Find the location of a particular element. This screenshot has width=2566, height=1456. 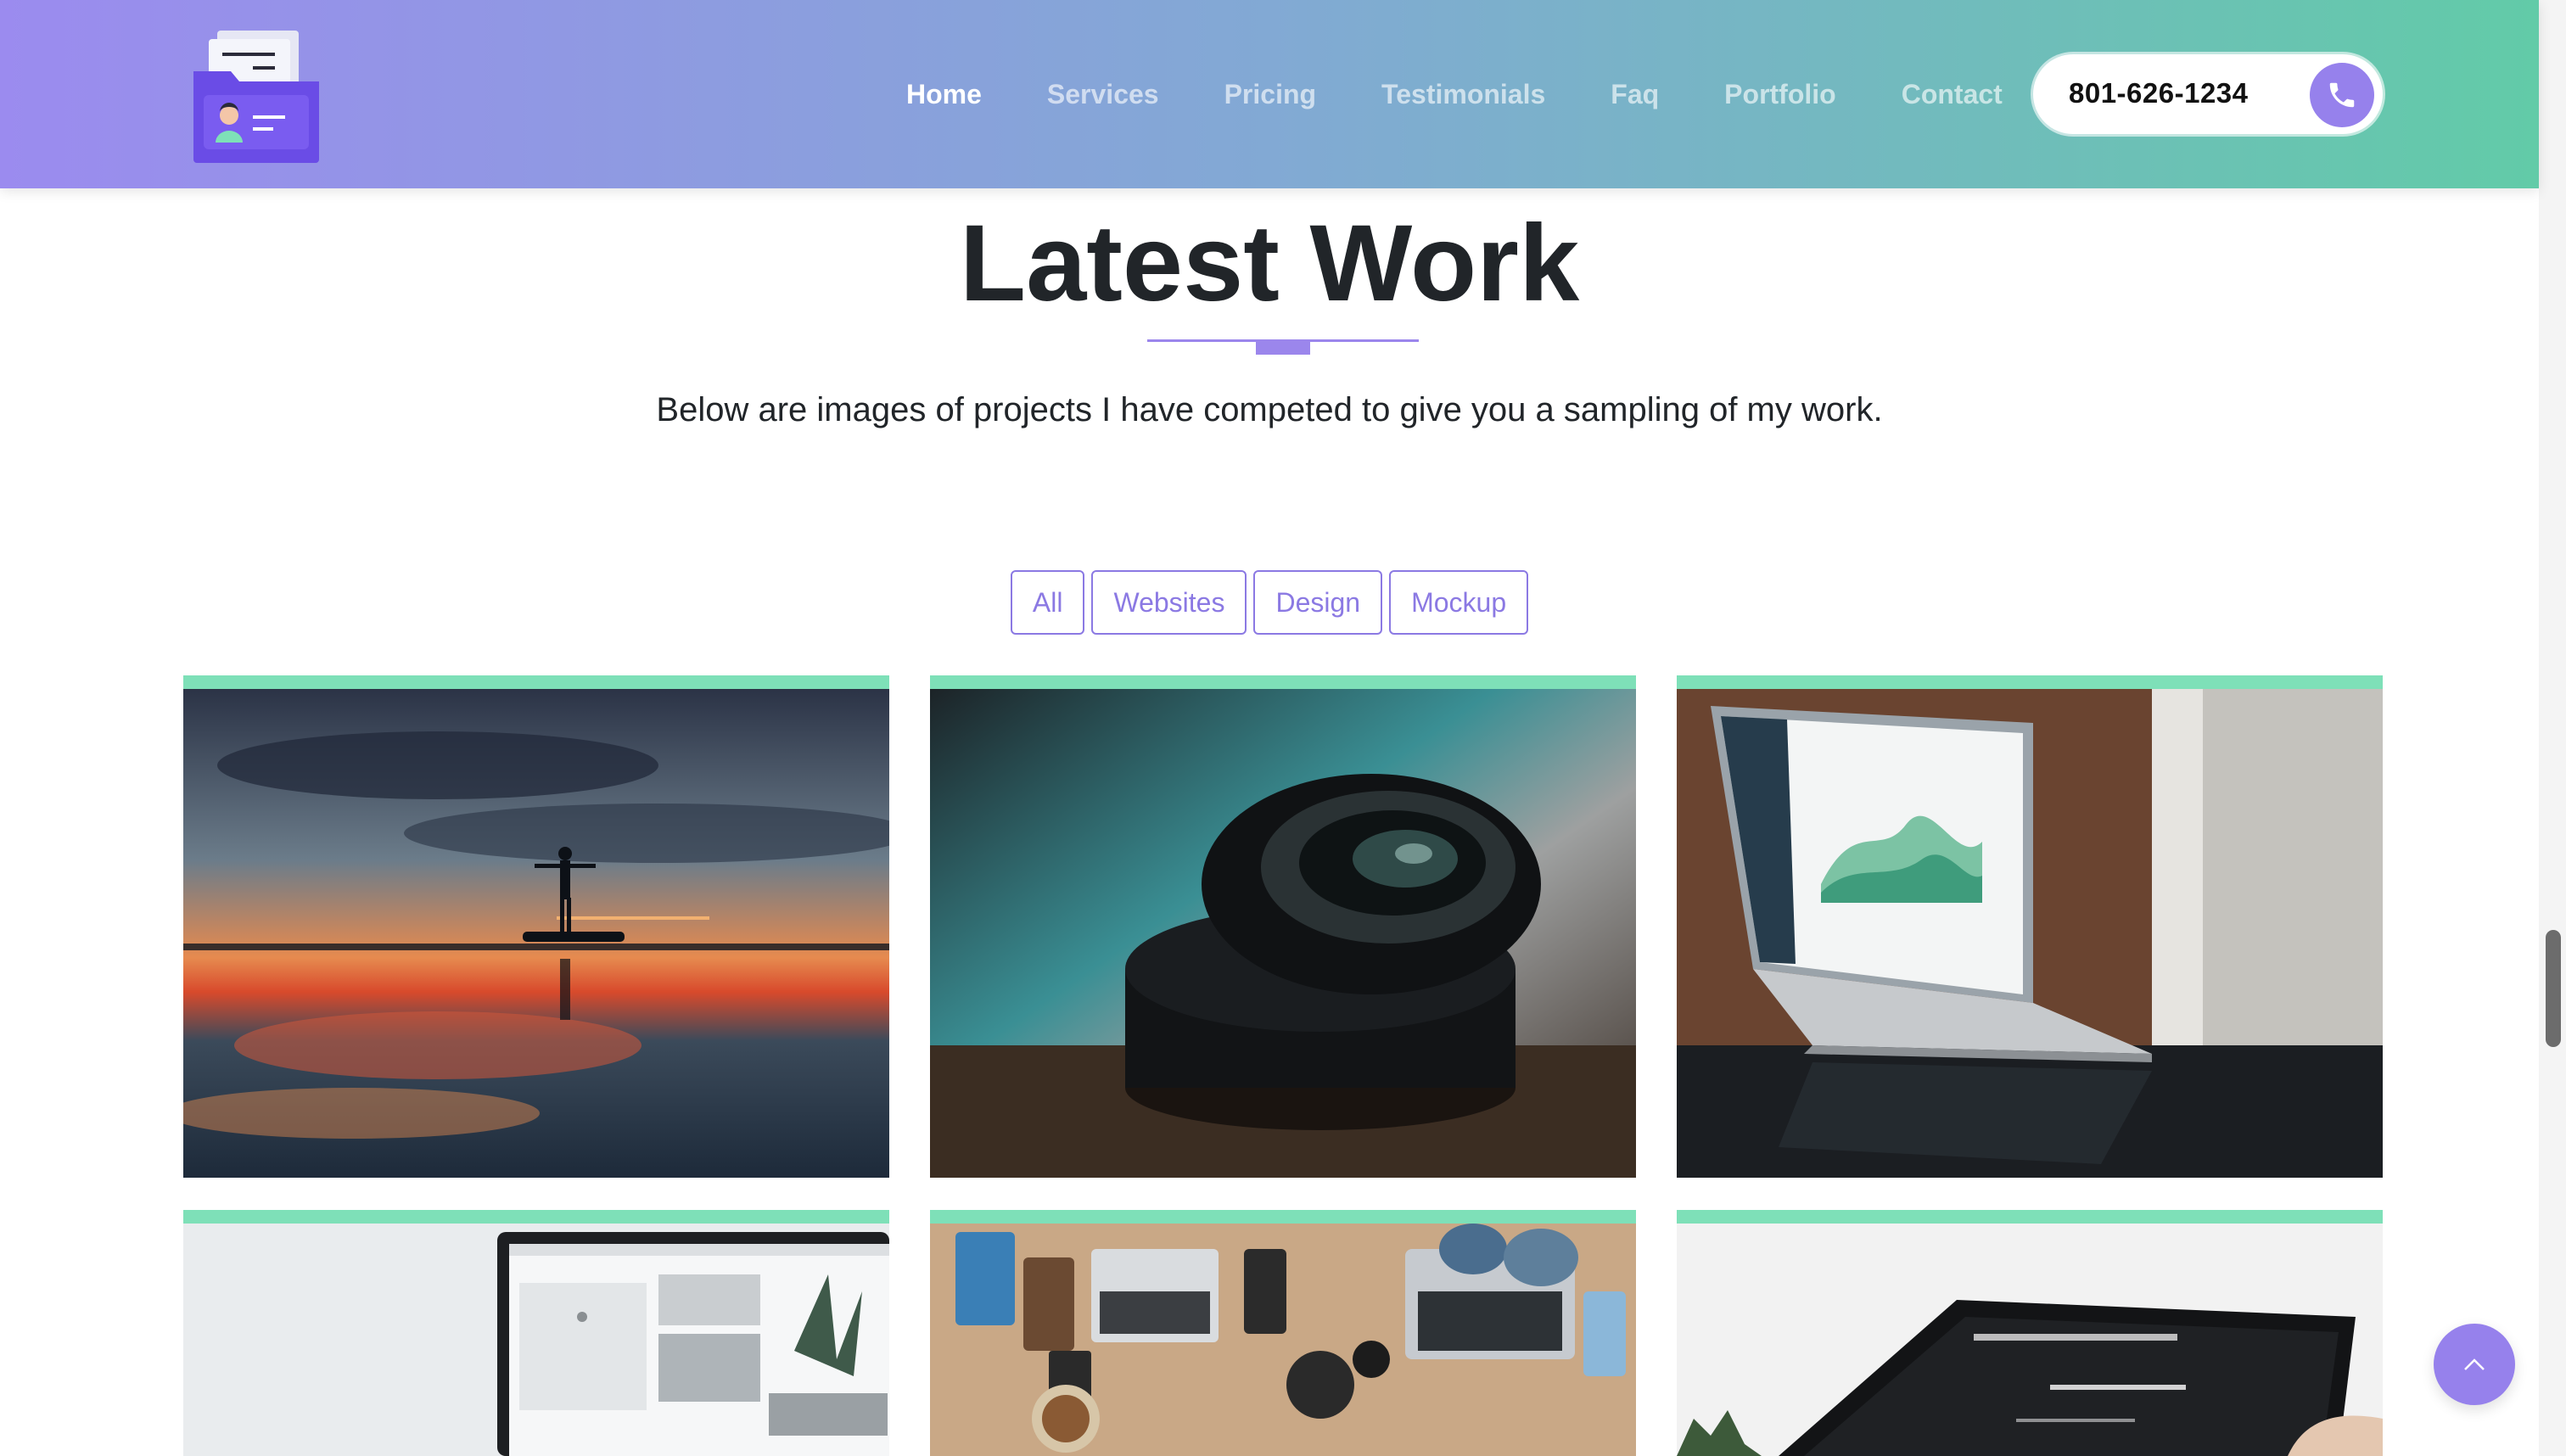

laptop-website-mockup-photo is located at coordinates (536, 1340).